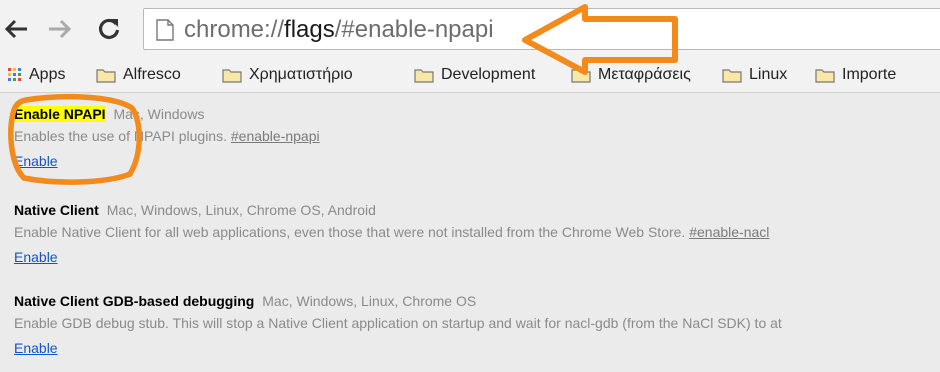  Describe the element at coordinates (47, 74) in the screenshot. I see `bookmark-label: Apps` at that location.